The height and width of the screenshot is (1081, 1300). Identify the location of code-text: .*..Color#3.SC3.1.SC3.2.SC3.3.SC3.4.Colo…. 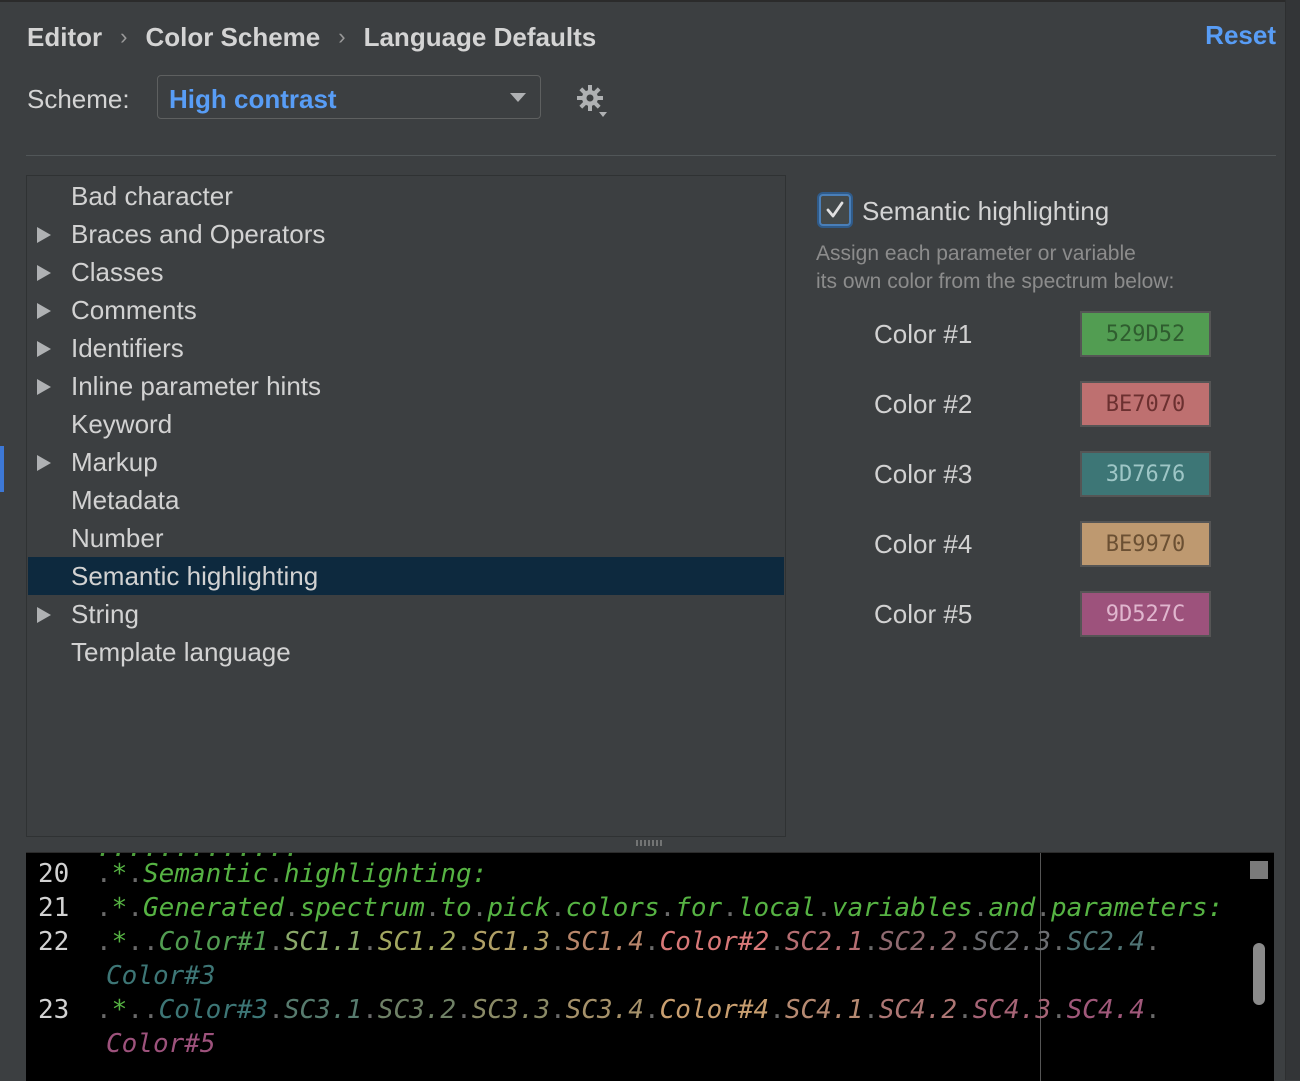
(628, 1010).